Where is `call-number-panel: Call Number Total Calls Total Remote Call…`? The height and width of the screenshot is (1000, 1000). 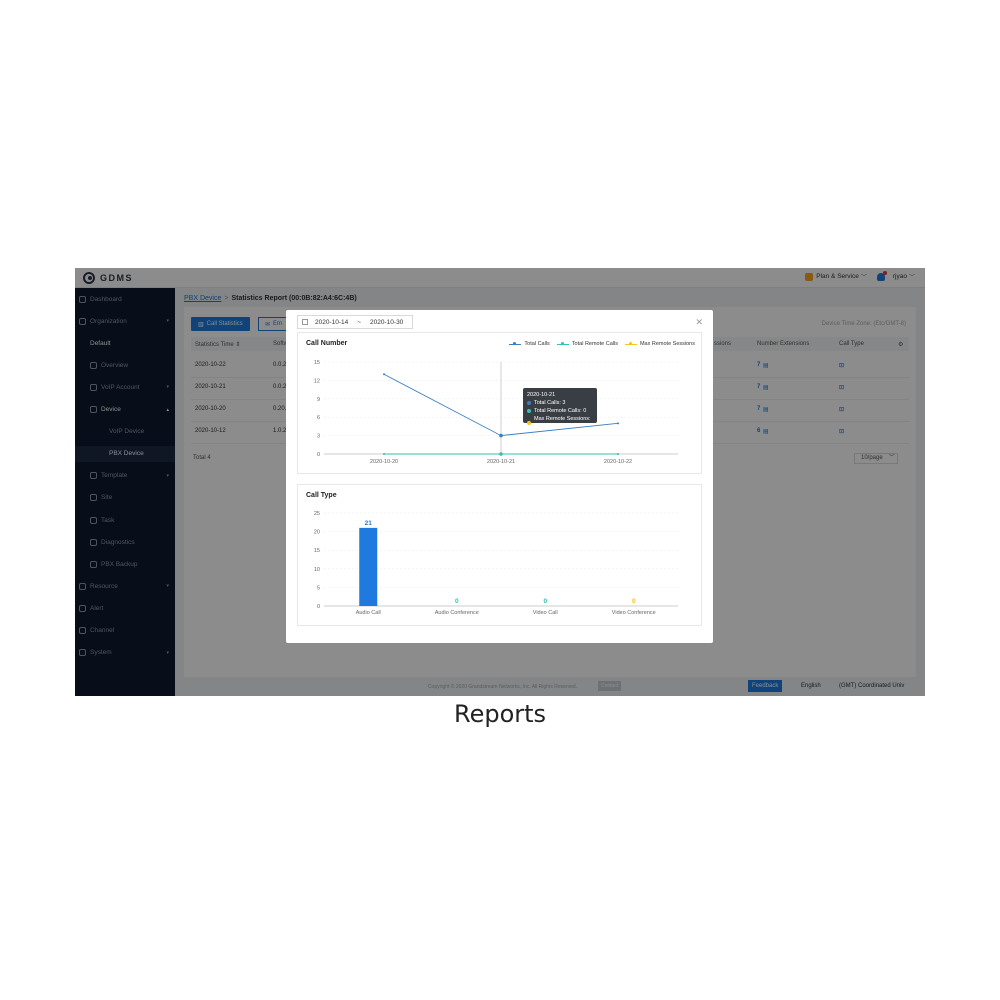 call-number-panel: Call Number Total Calls Total Remote Call… is located at coordinates (499, 403).